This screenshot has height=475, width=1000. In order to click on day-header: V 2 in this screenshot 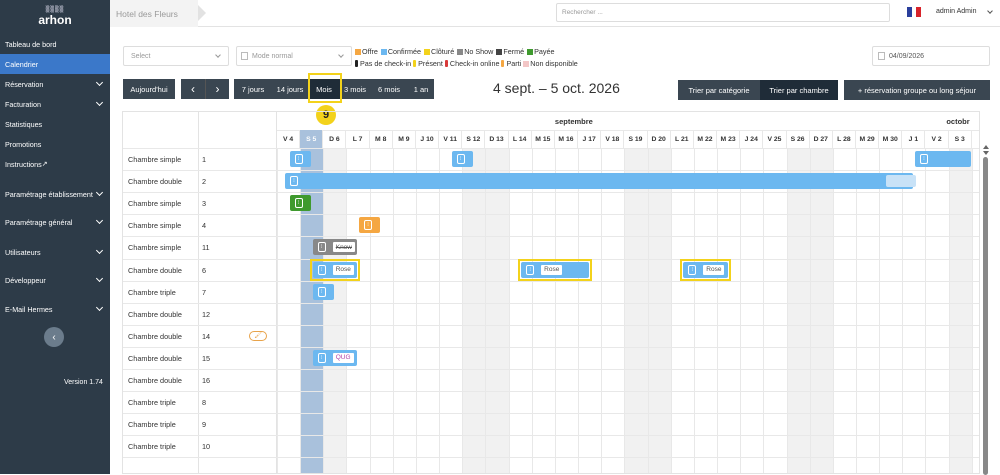, I will do `click(937, 139)`.